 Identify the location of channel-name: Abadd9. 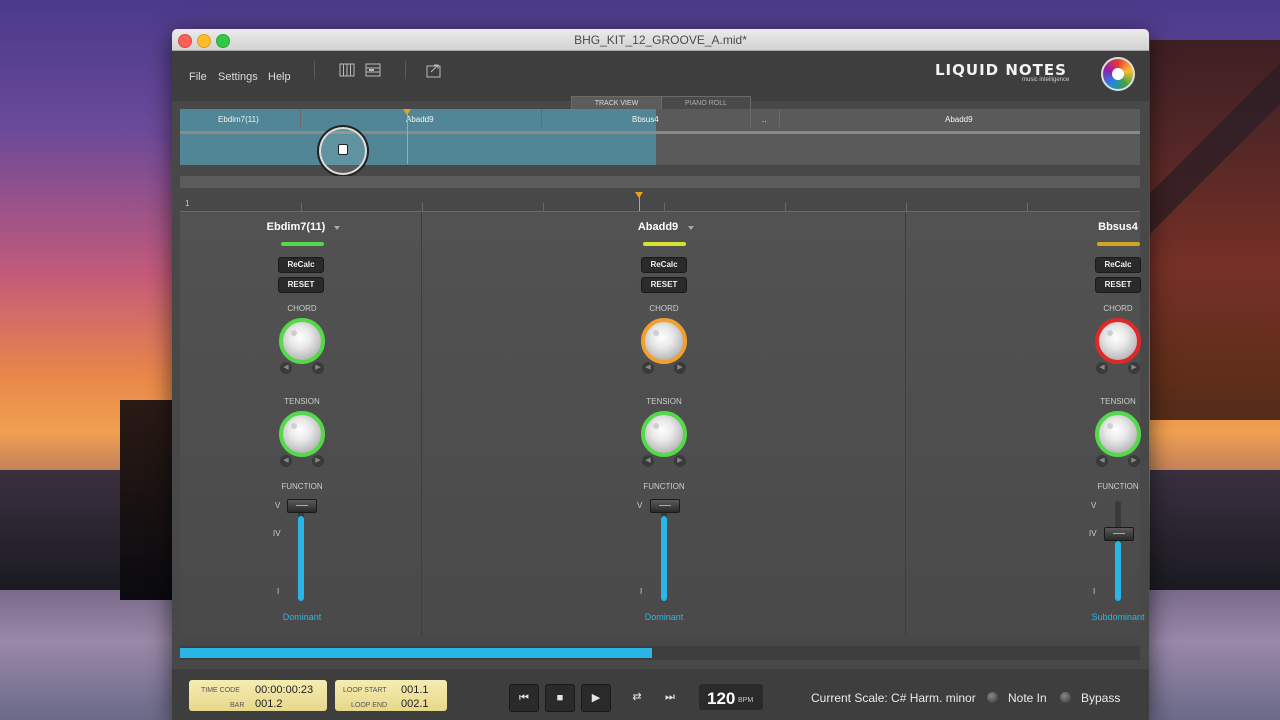
(658, 227).